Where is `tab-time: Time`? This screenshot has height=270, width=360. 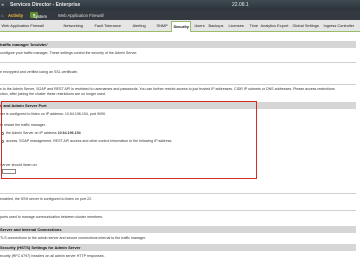 tab-time: Time is located at coordinates (254, 26).